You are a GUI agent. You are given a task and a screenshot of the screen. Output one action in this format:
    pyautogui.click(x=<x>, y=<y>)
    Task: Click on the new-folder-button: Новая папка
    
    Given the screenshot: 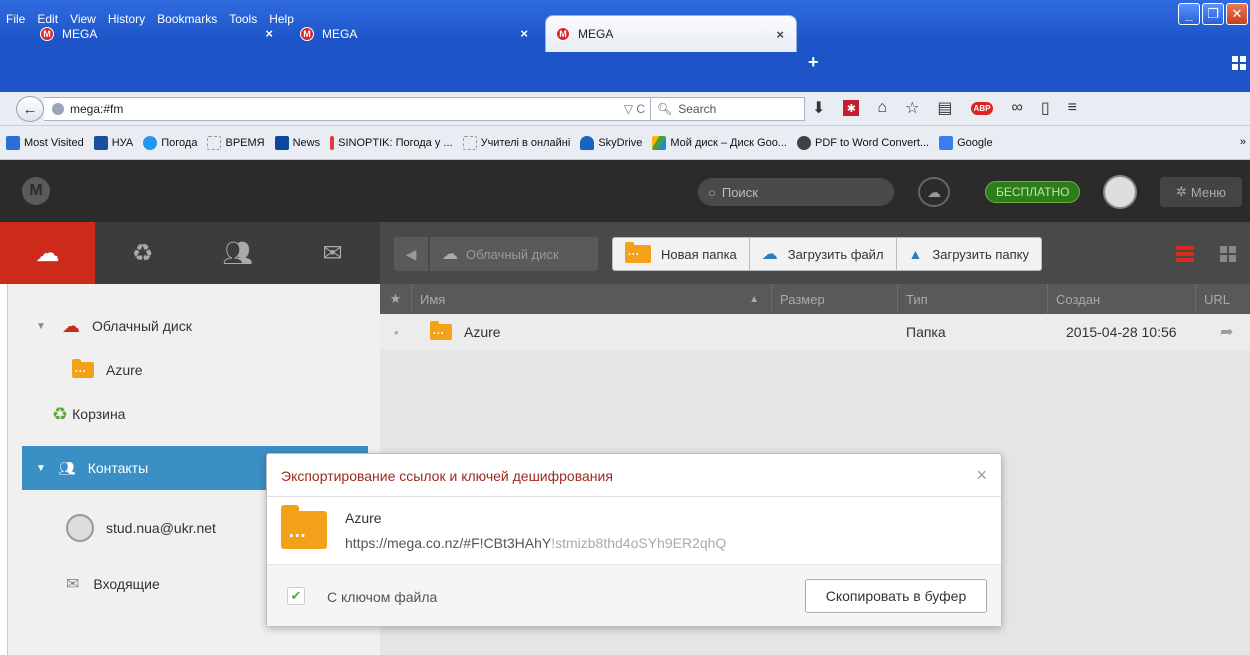 What is the action you would take?
    pyautogui.click(x=681, y=254)
    